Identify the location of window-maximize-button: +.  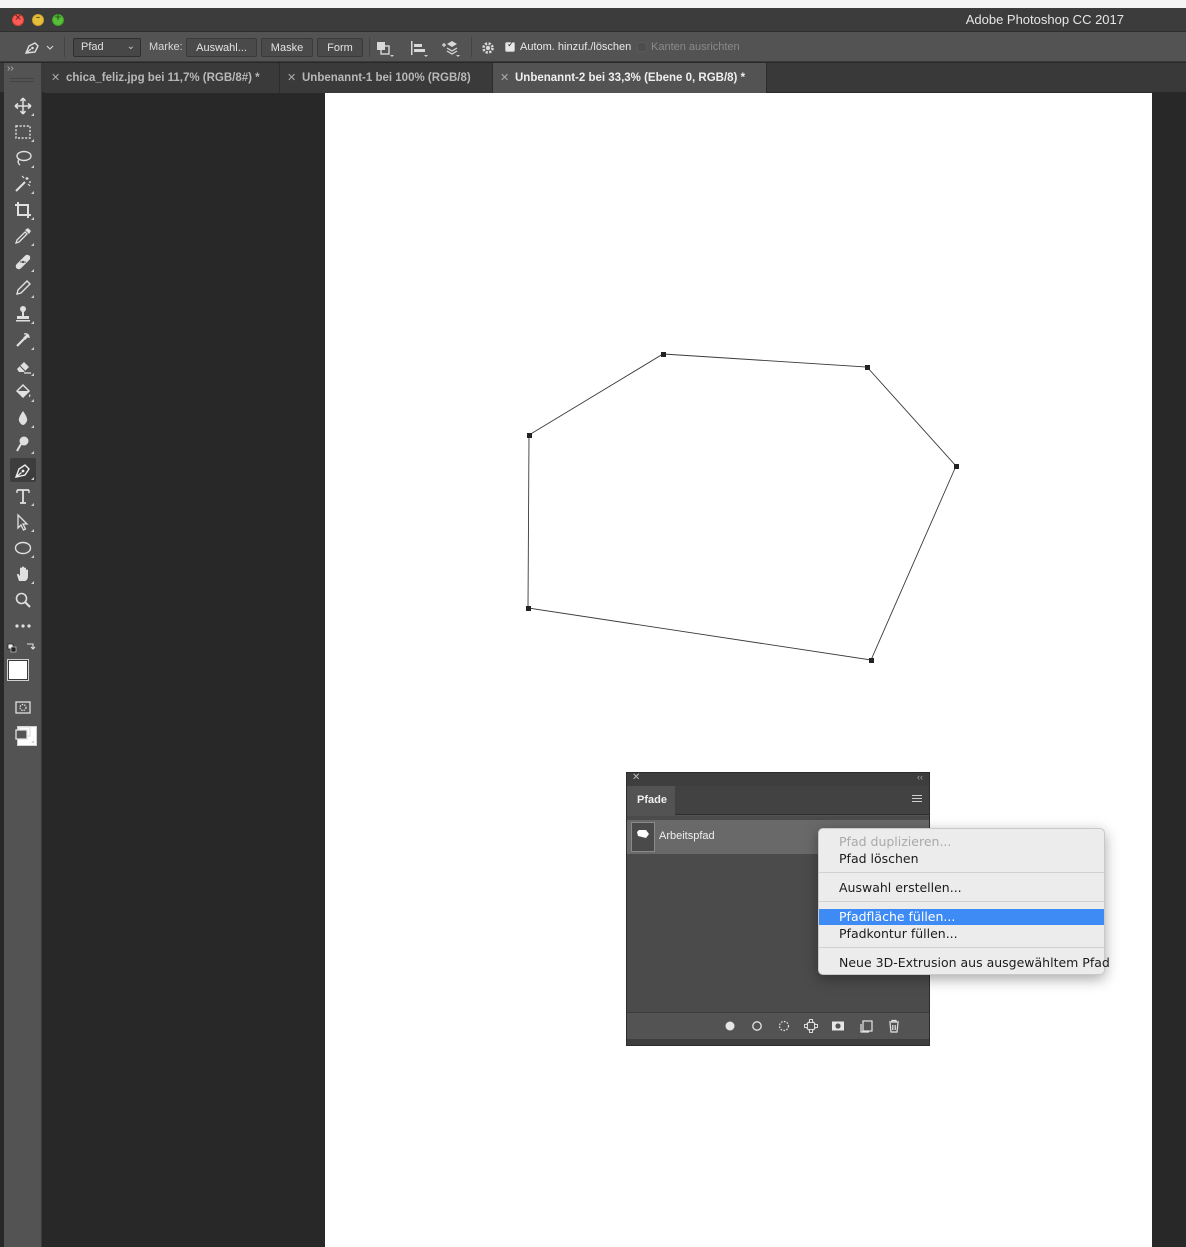
(58, 19).